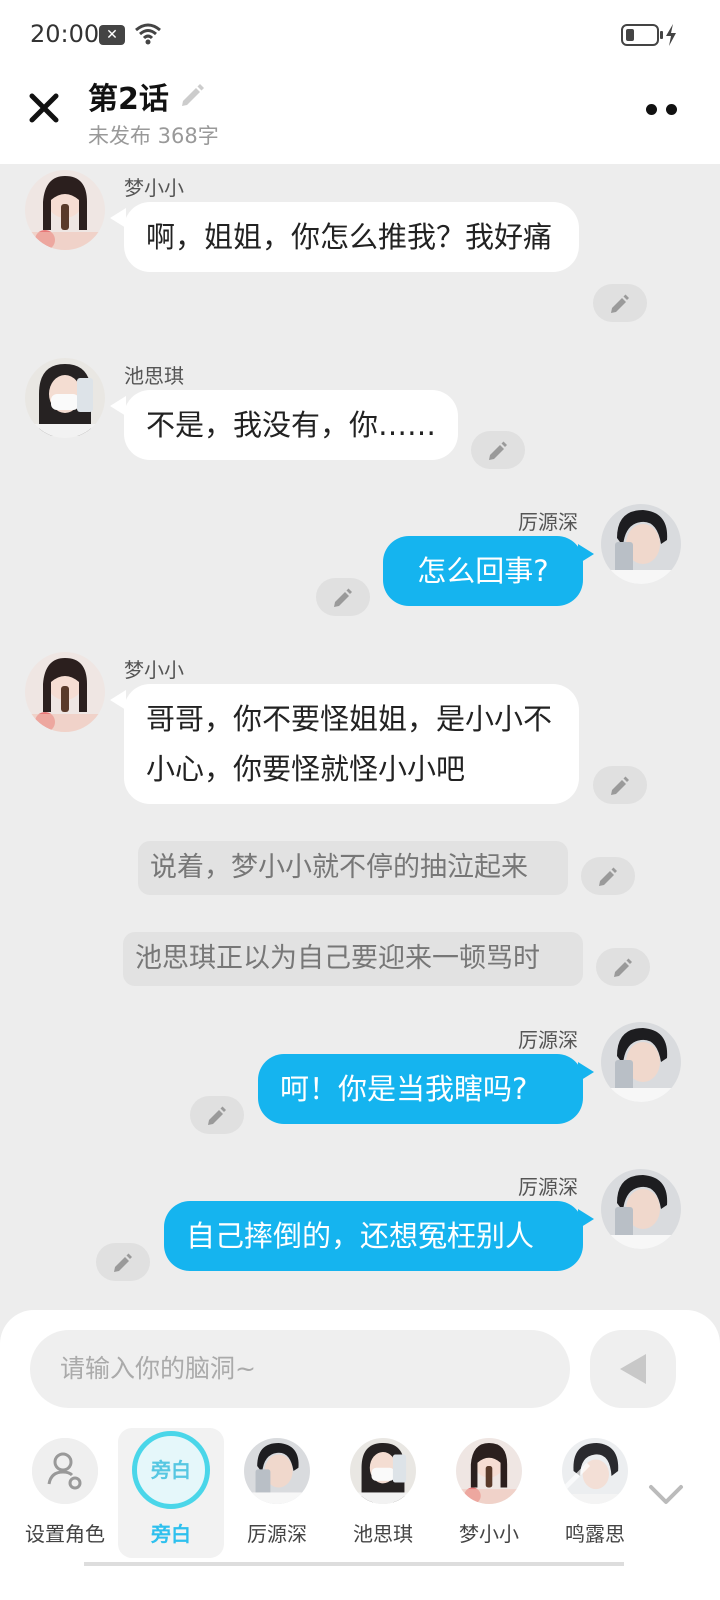 This screenshot has width=720, height=1600. What do you see at coordinates (373, 1236) in the screenshot?
I see `message-bubble: 自己摔倒的，还想冤枉别人` at bounding box center [373, 1236].